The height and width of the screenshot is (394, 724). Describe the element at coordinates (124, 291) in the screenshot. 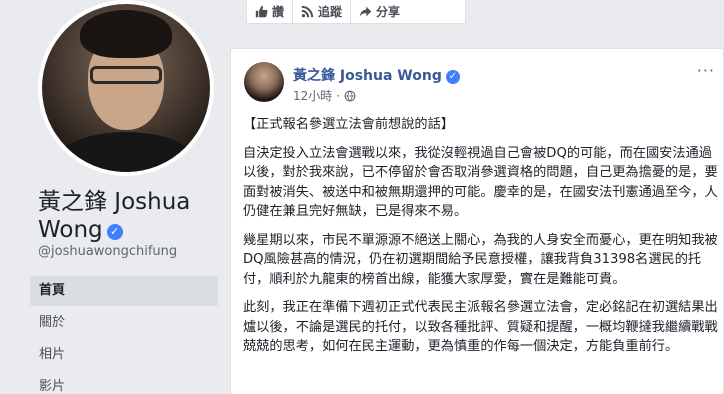

I see `nav-item-home: 首頁` at that location.